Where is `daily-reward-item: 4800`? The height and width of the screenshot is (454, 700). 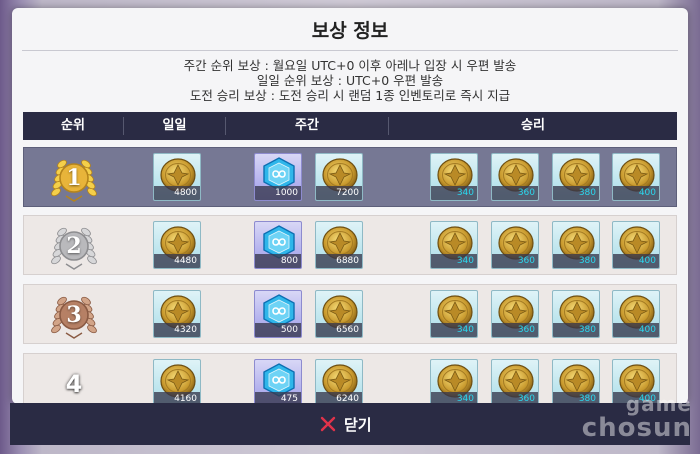
daily-reward-item: 4800 is located at coordinates (177, 177).